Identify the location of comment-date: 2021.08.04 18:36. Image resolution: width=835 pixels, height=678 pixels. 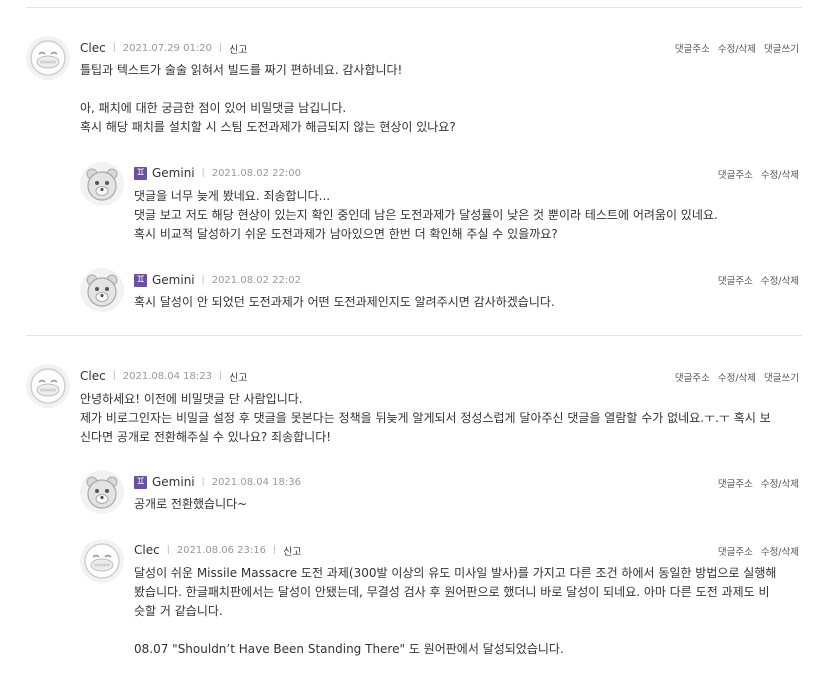
(256, 482).